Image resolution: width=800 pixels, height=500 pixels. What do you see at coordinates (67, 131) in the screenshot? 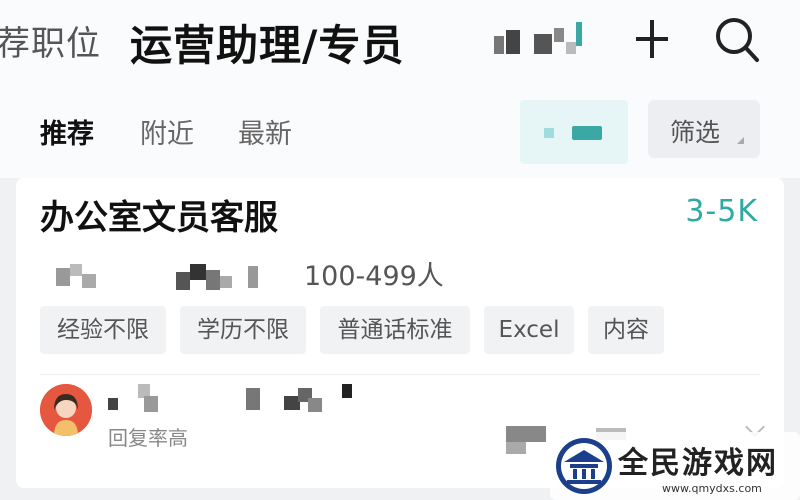
I see `tab-recommended: 推荐` at bounding box center [67, 131].